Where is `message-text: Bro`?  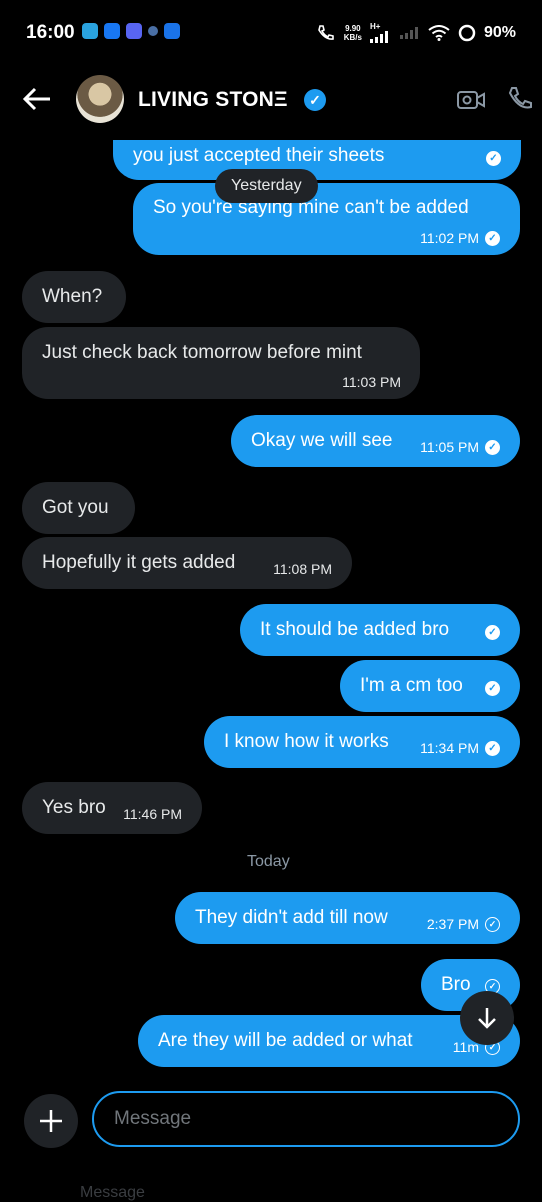 message-text: Bro is located at coordinates (456, 984).